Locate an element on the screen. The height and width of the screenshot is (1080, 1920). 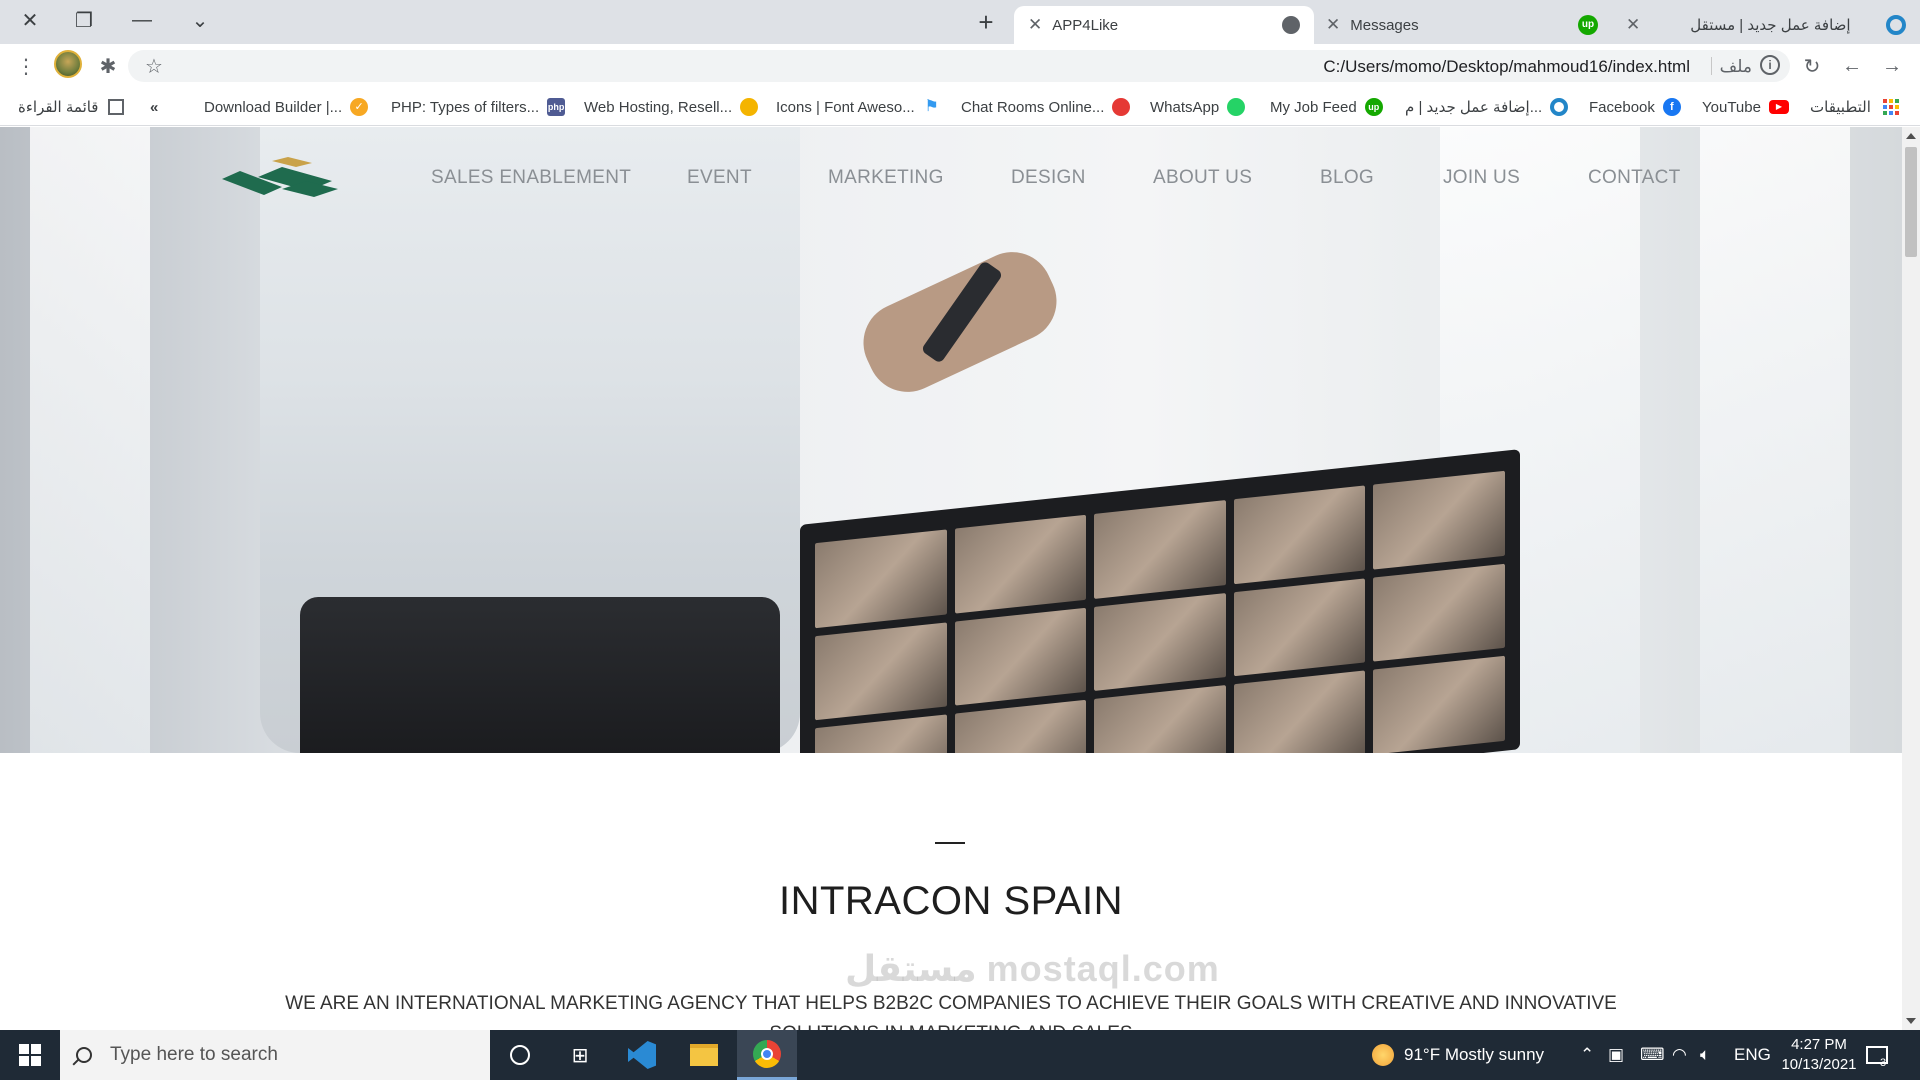
apps-shortcut: التطبيقات is located at coordinates (1854, 107).